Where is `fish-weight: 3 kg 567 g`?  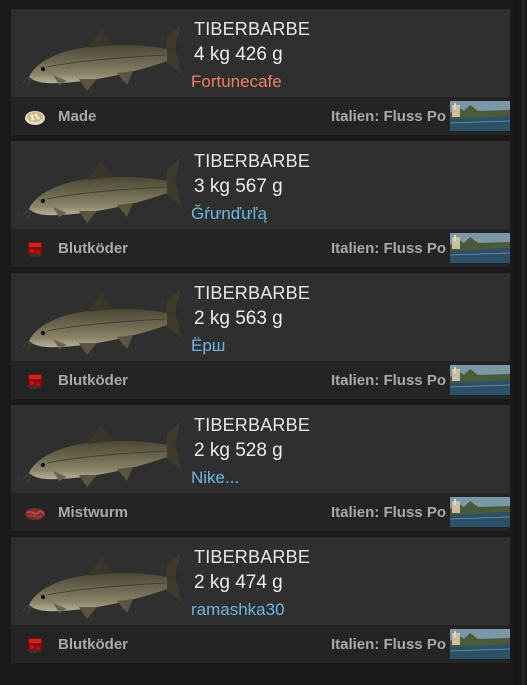
fish-weight: 3 kg 567 g is located at coordinates (238, 186).